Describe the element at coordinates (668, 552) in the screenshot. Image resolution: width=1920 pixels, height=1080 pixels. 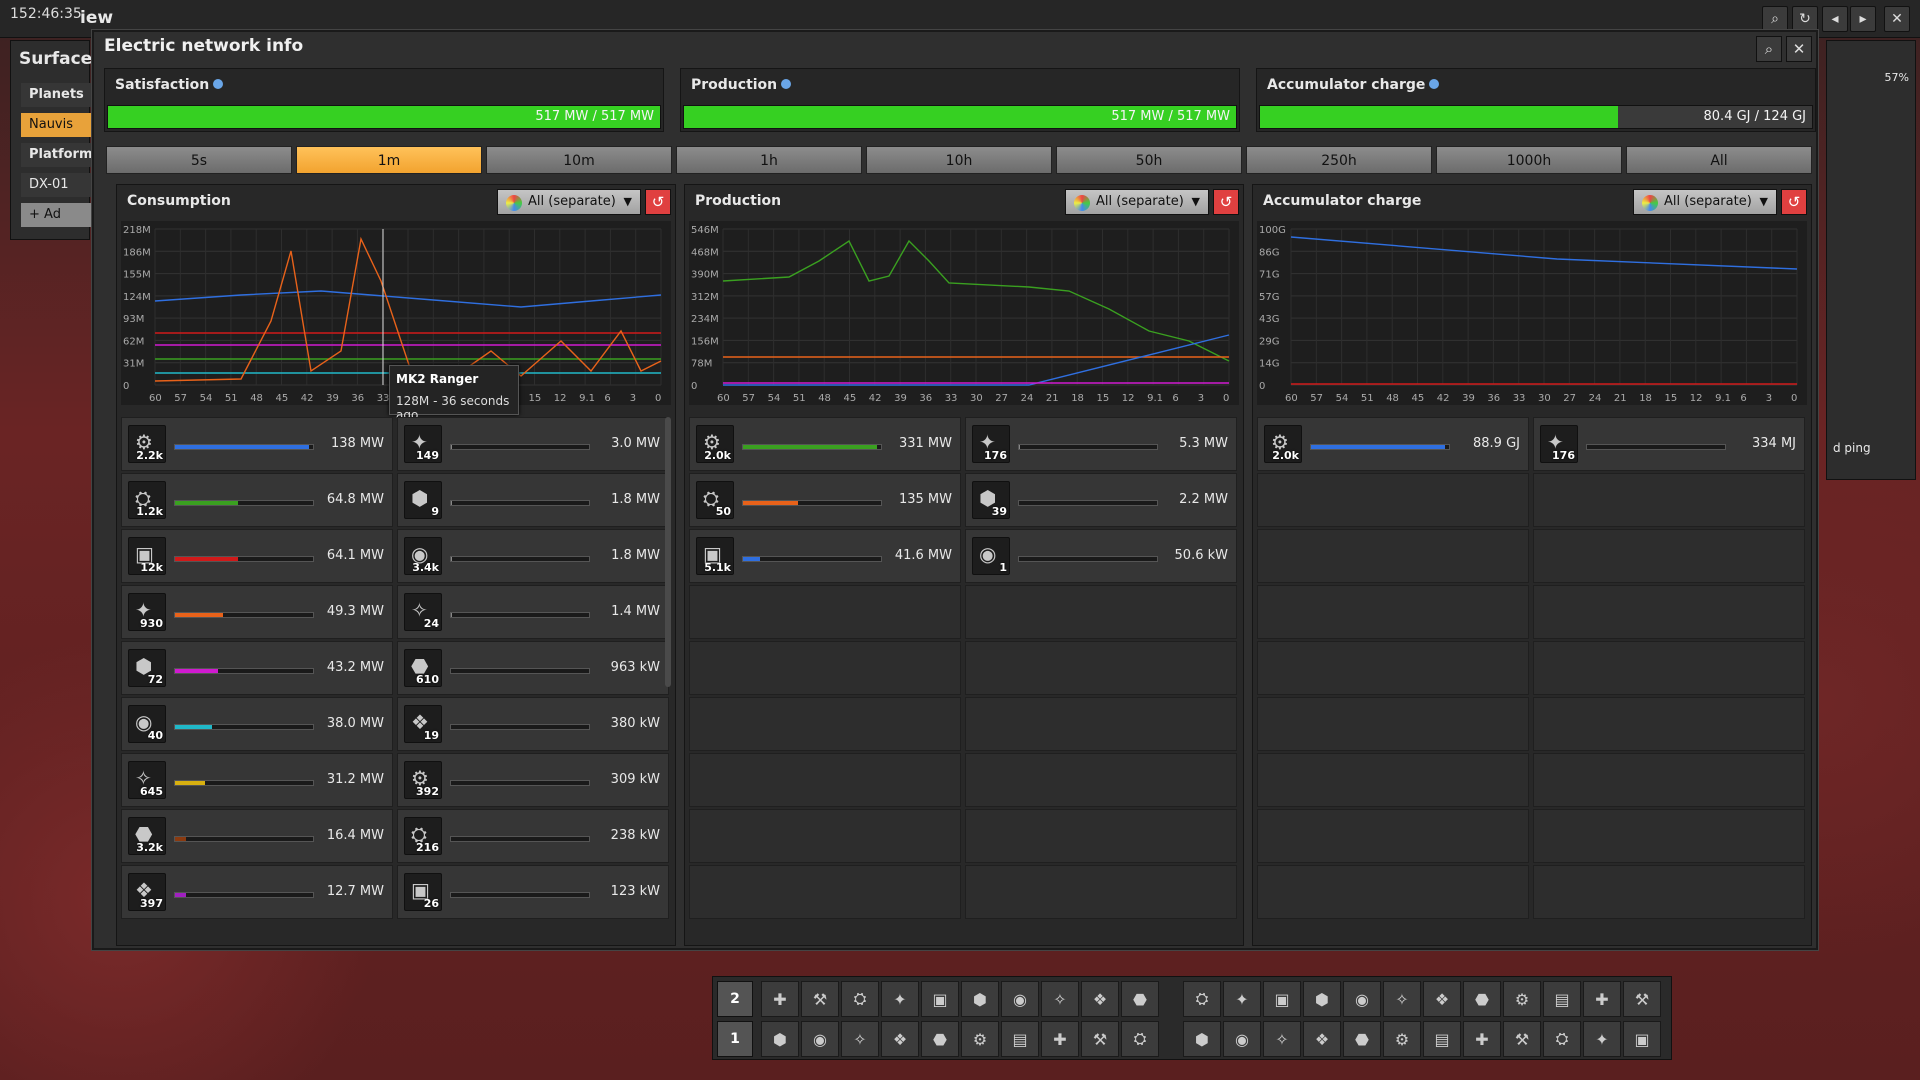
I see `scrollbar` at that location.